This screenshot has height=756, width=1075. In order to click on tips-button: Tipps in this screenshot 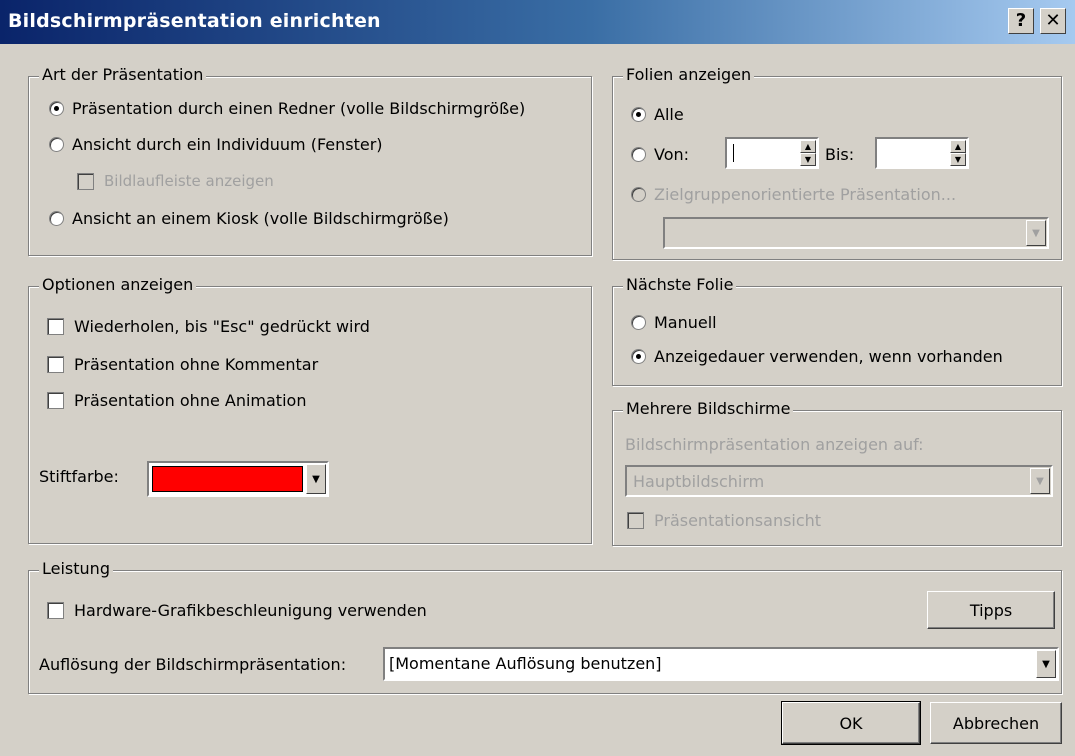, I will do `click(991, 610)`.